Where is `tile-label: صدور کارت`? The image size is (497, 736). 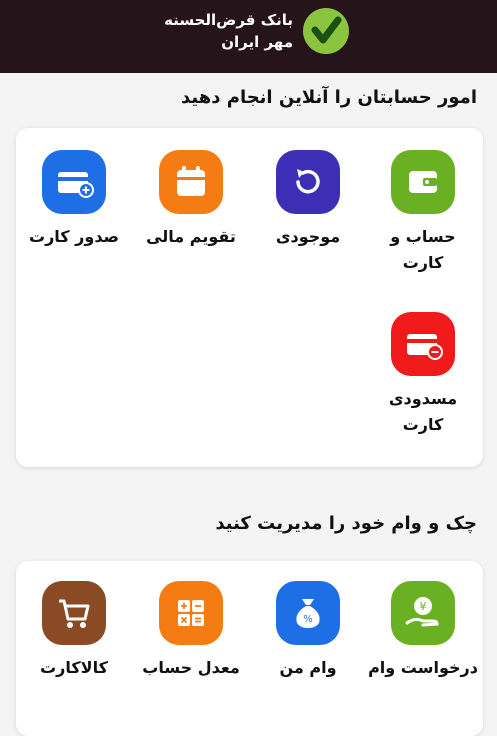
tile-label: صدور کارت is located at coordinates (74, 236).